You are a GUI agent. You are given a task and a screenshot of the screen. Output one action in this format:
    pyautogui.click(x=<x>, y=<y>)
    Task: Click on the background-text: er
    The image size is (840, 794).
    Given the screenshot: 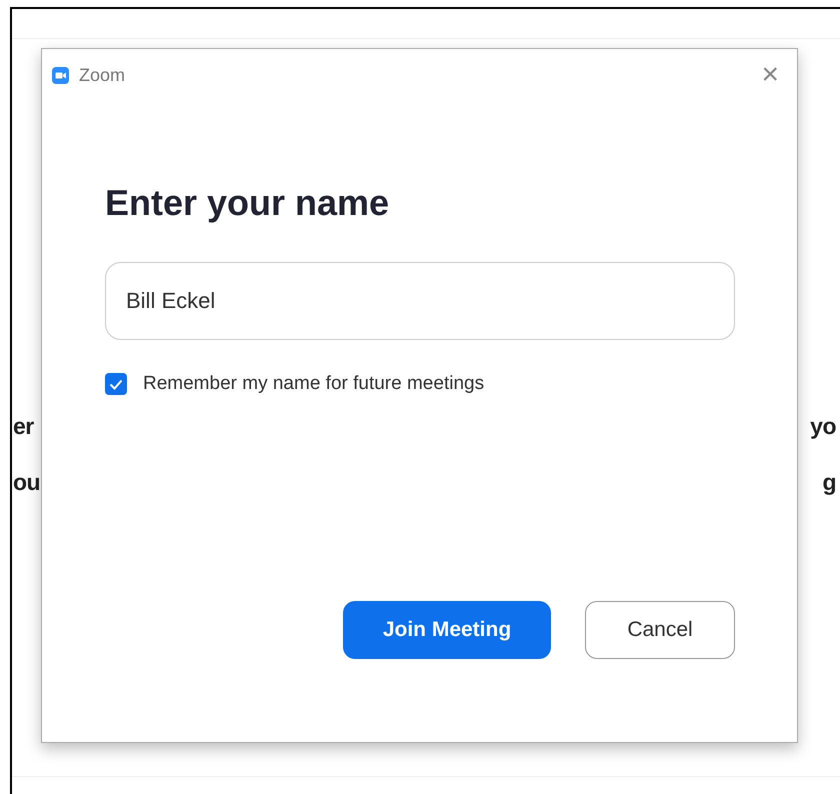 What is the action you would take?
    pyautogui.click(x=23, y=426)
    